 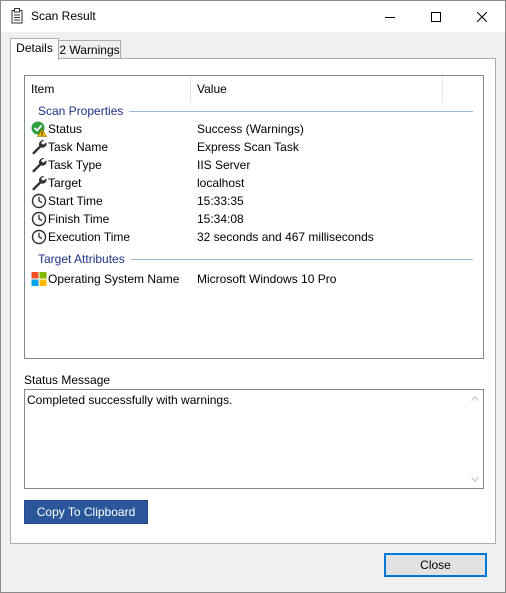 I want to click on success-warning-icon, so click(x=39, y=129).